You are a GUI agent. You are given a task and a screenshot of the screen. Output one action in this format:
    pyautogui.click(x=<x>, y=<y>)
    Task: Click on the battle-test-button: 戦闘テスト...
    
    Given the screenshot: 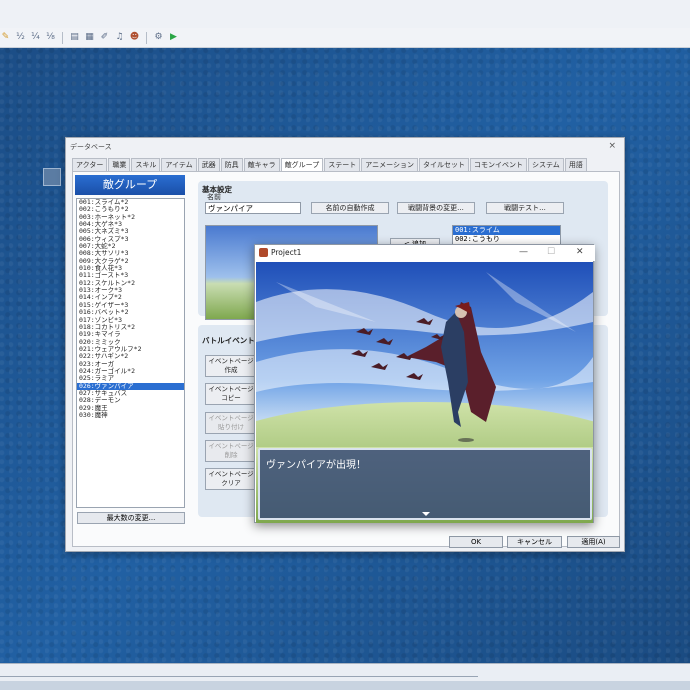 What is the action you would take?
    pyautogui.click(x=525, y=208)
    